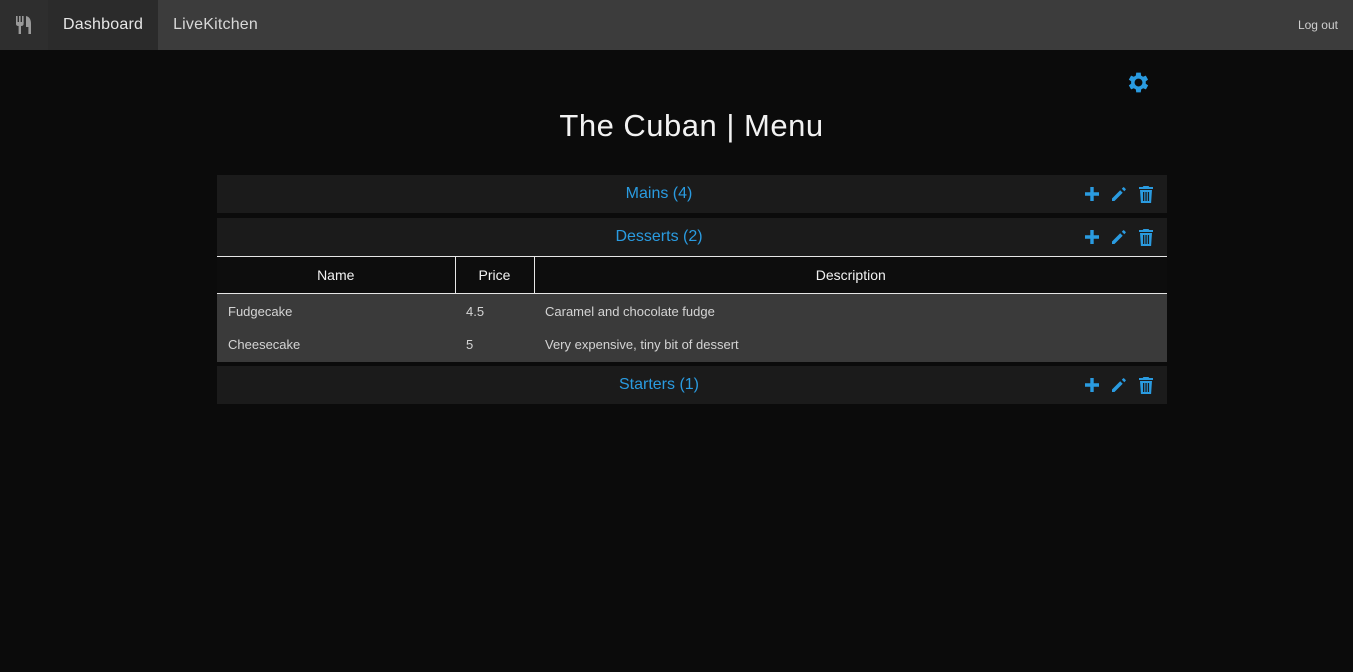 The image size is (1353, 672). What do you see at coordinates (336, 275) in the screenshot?
I see `column-header-name: Name` at bounding box center [336, 275].